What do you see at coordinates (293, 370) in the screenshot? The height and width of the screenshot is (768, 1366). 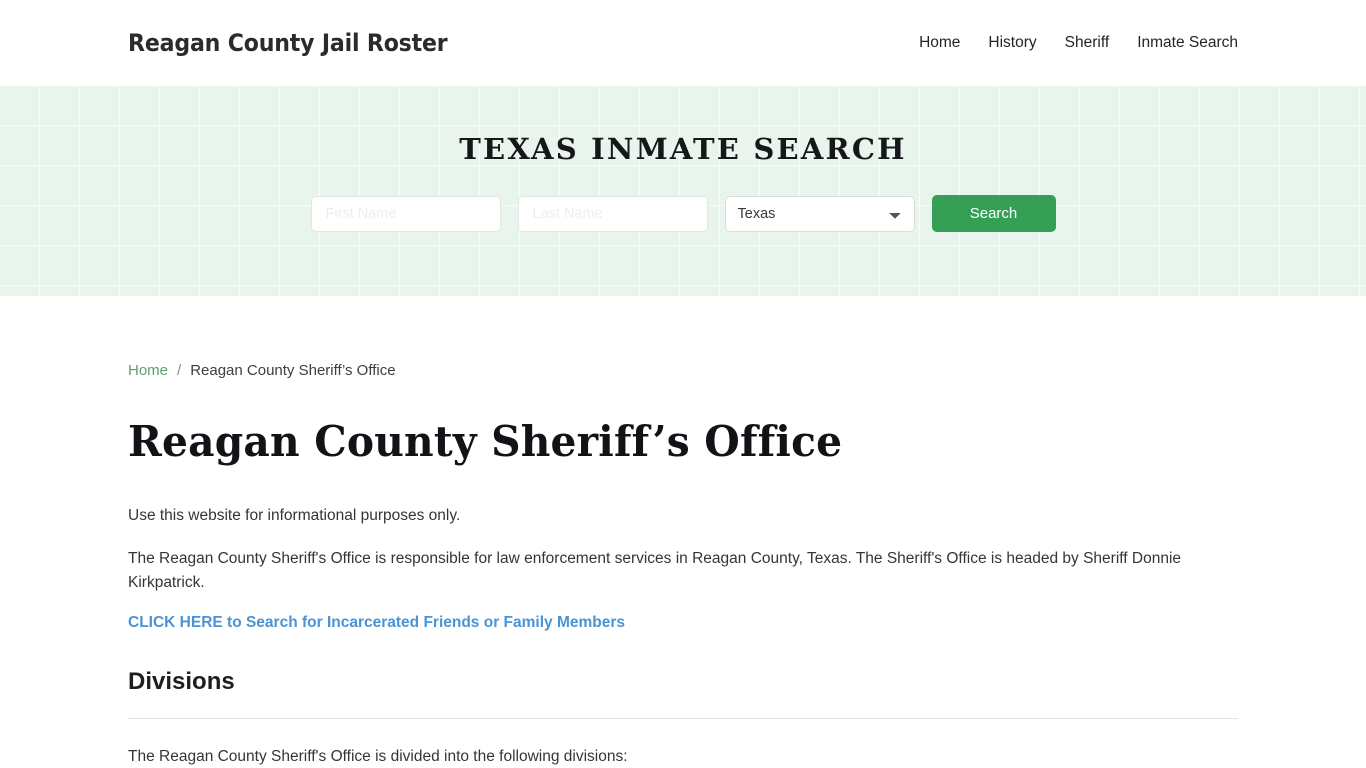 I see `breadcrumb-current-page: Reagan County Sheriff’s Office` at bounding box center [293, 370].